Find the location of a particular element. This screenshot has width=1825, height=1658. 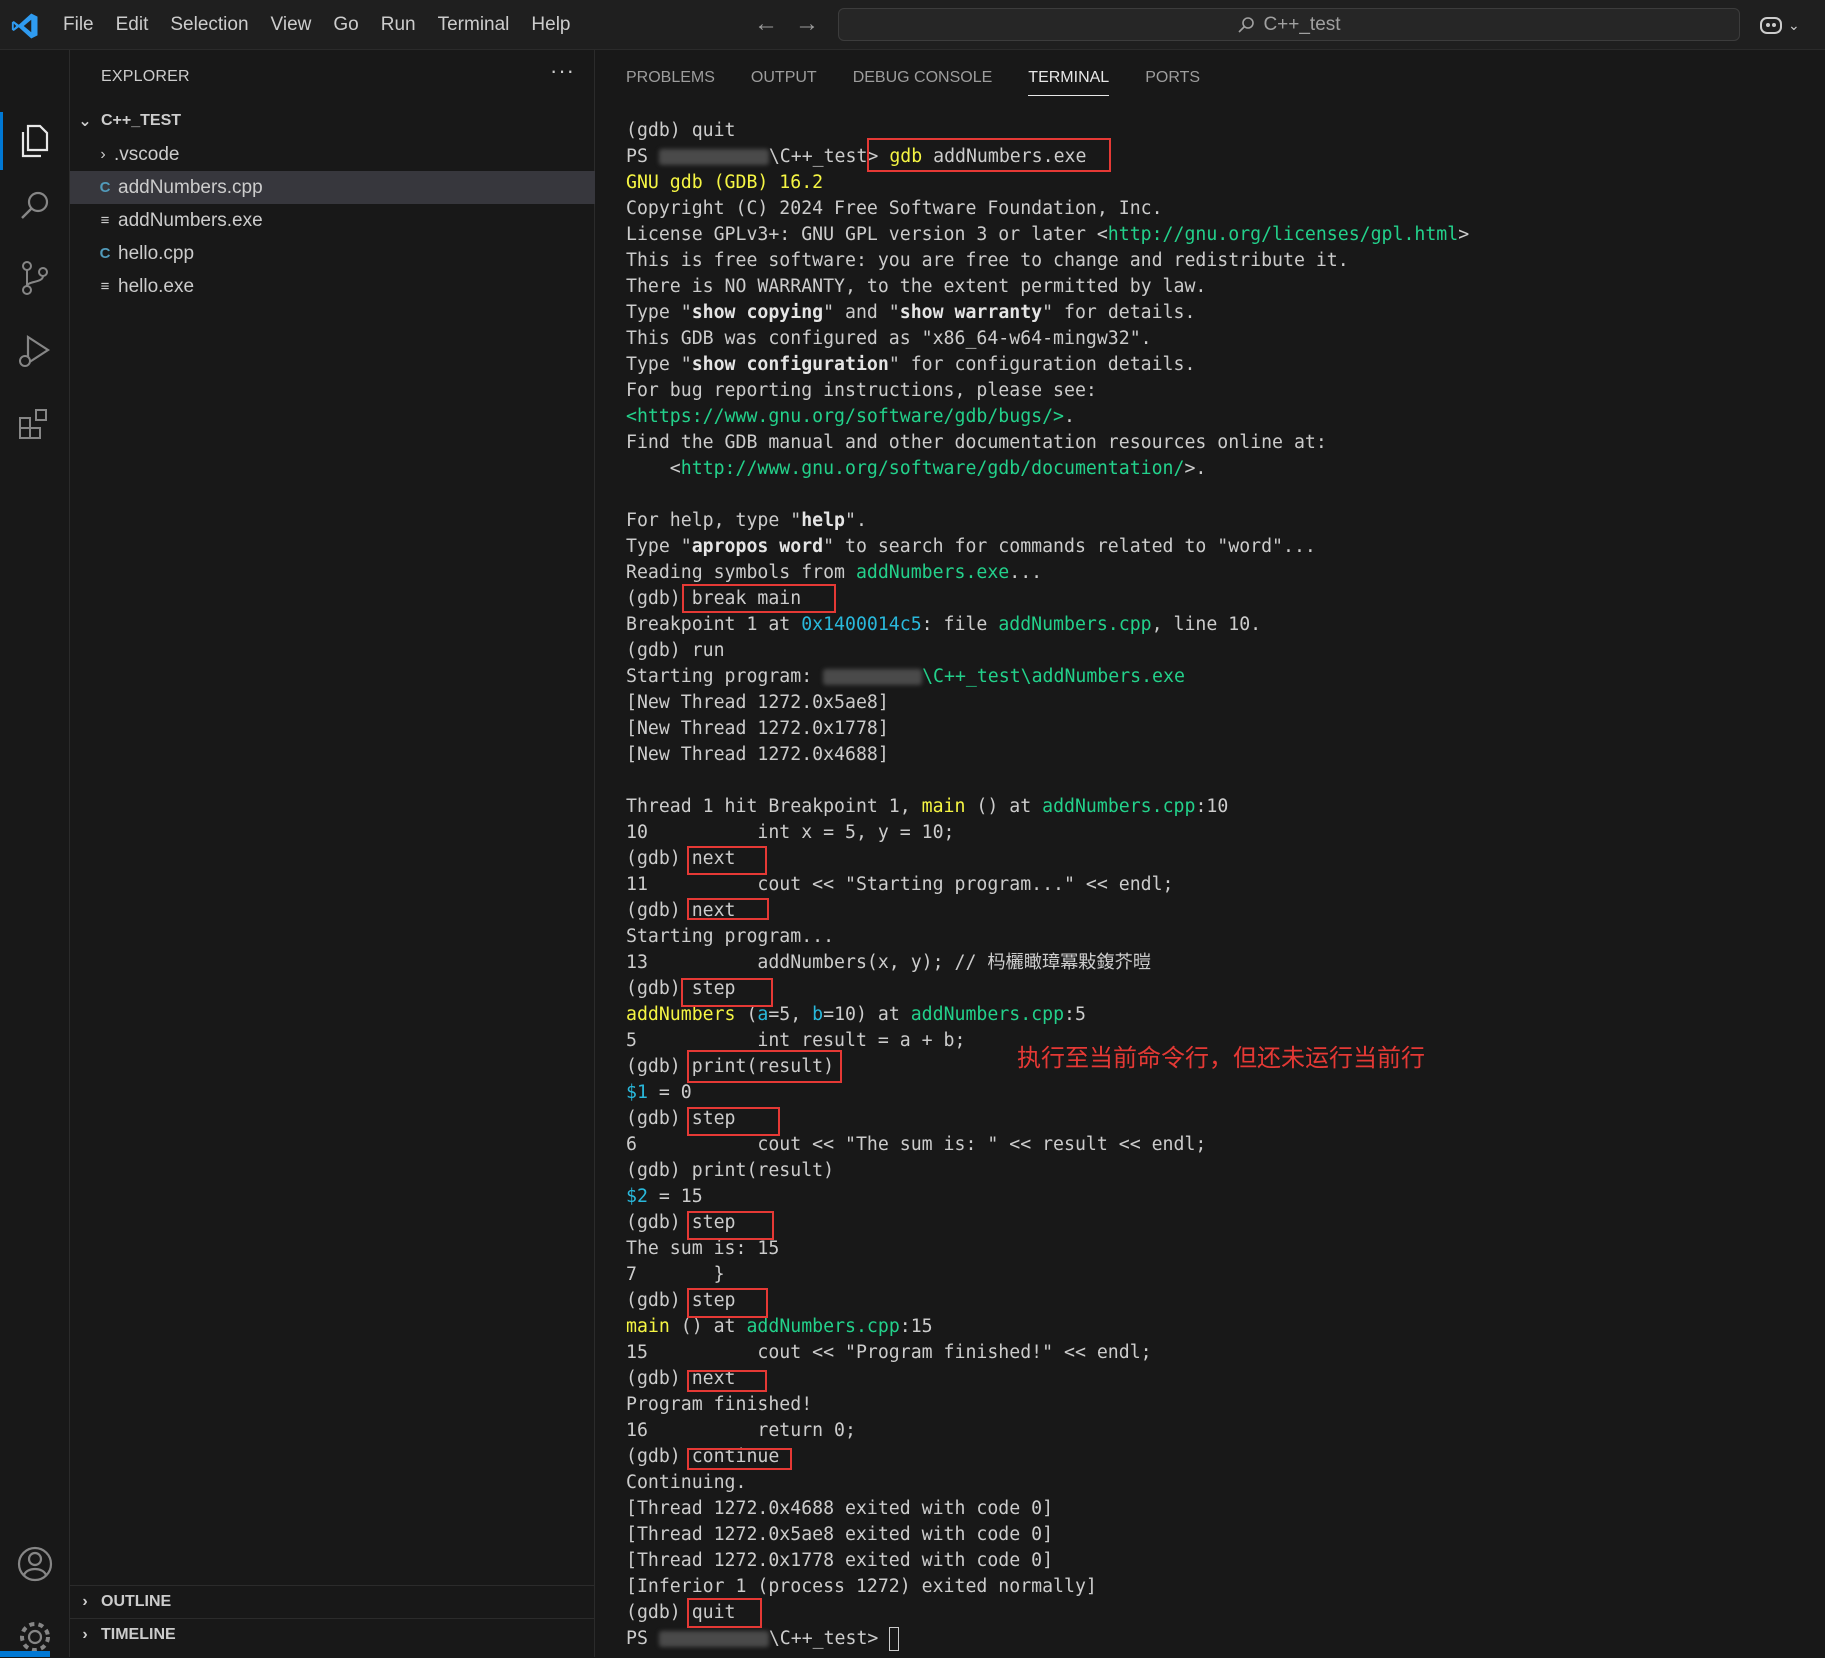

back-arrow-icon: ← is located at coordinates (766, 24).